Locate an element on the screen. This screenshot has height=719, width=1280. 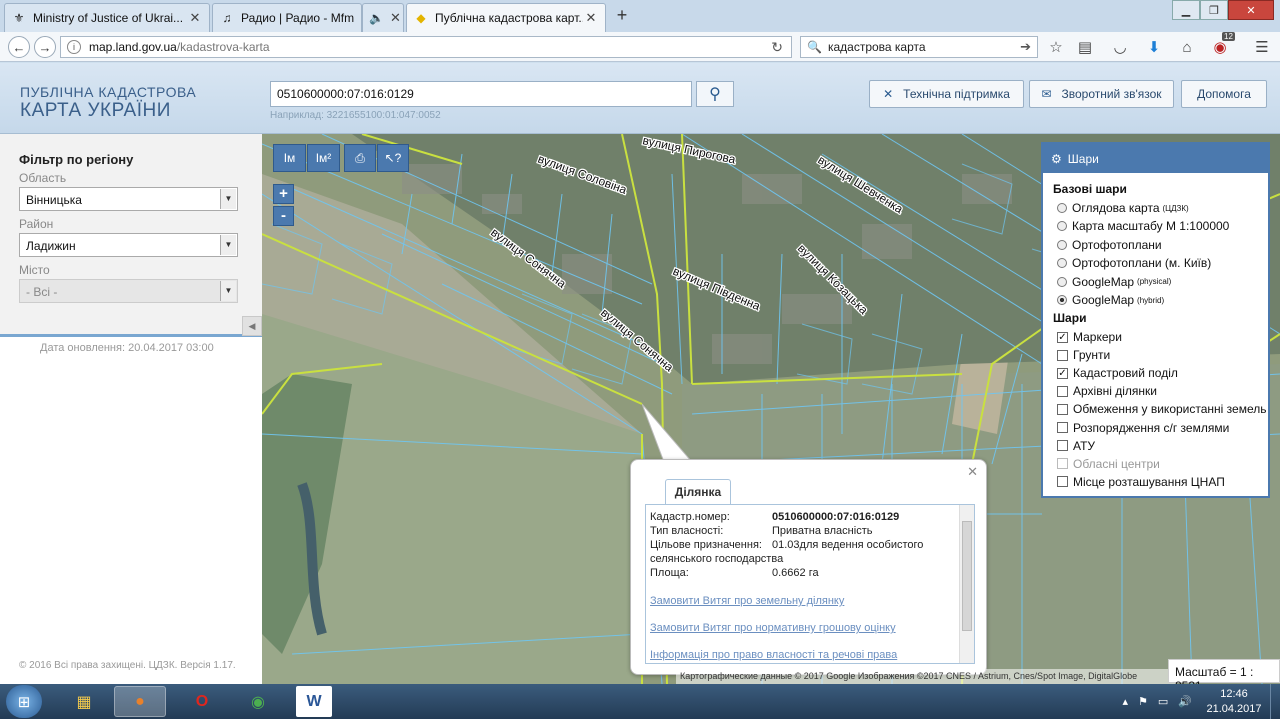
help-button: Допомога is located at coordinates (1224, 94).